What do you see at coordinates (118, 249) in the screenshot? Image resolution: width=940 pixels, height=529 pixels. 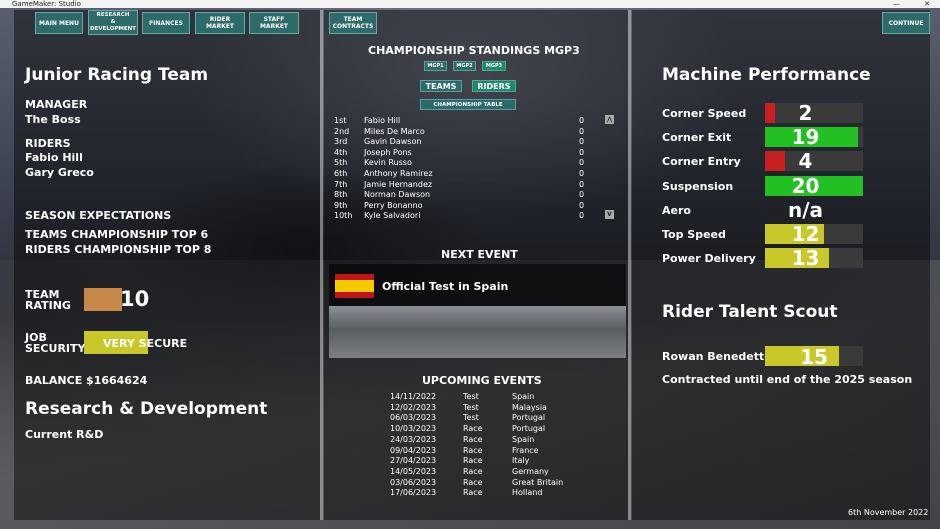 I see `riders-expectation: RIDERS CHAMPIONSHIP TOP 8` at bounding box center [118, 249].